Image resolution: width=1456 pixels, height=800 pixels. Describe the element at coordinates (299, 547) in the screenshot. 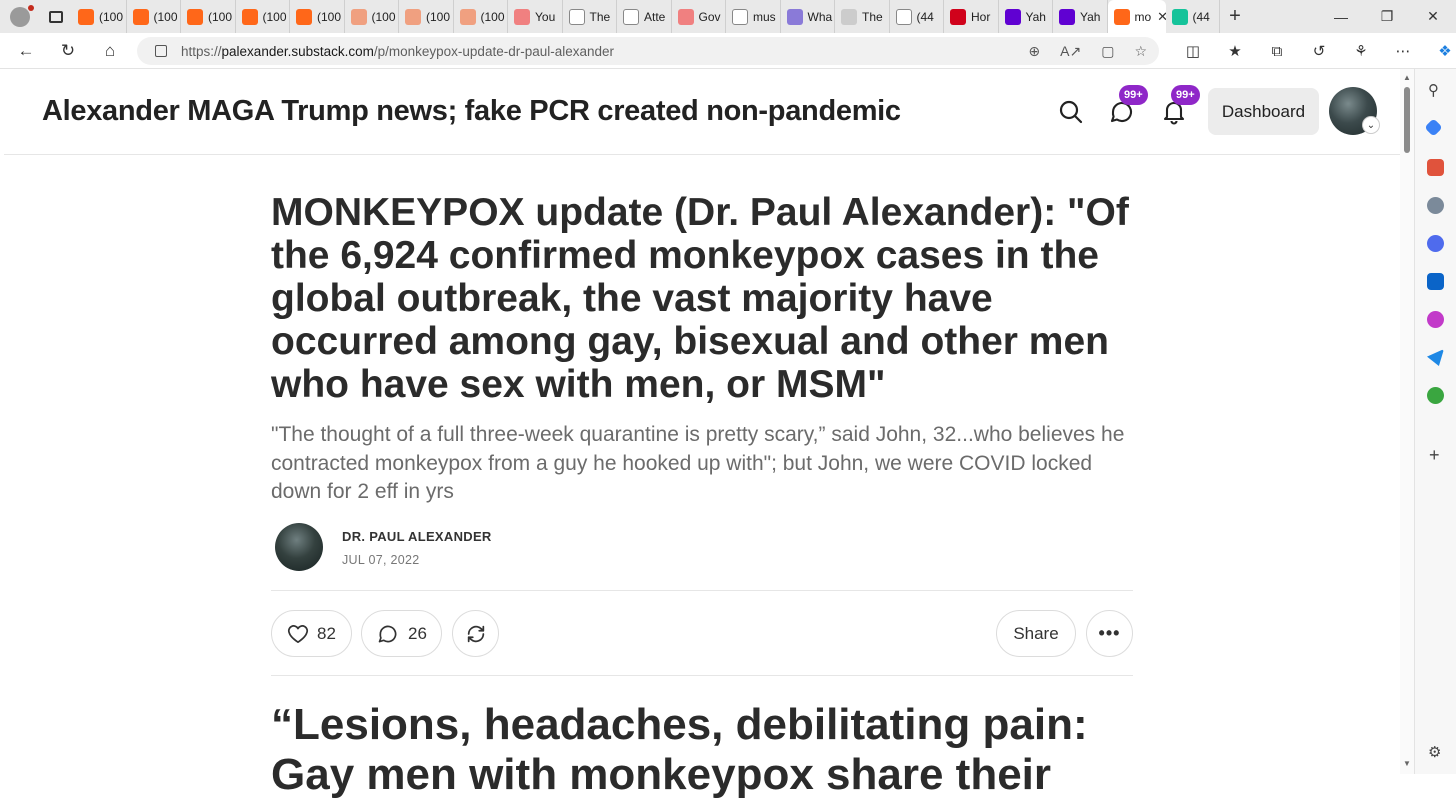

I see `author-avatar` at that location.